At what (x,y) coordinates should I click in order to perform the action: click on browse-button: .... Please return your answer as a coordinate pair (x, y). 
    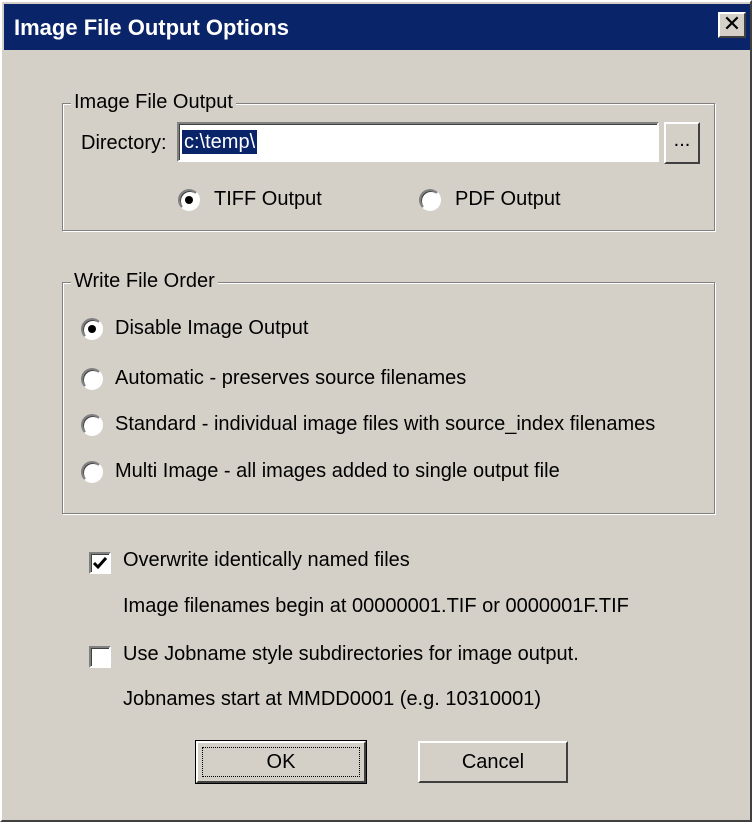
    Looking at the image, I should click on (682, 143).